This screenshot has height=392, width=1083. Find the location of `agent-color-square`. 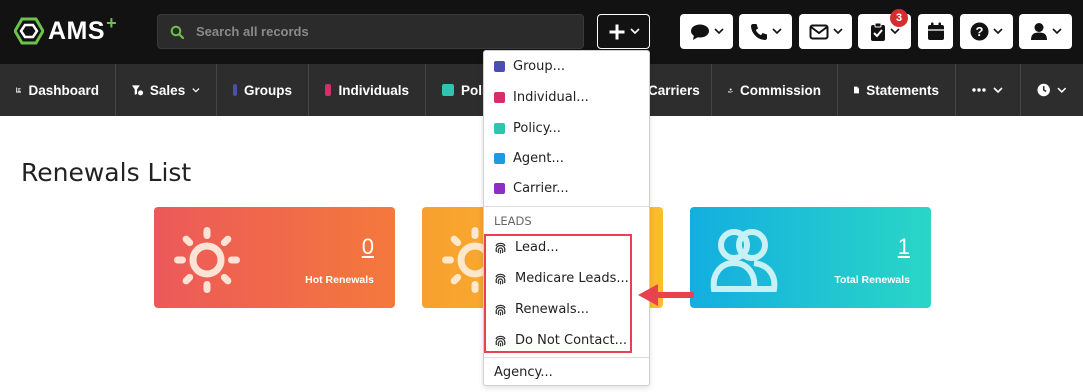

agent-color-square is located at coordinates (499, 158).